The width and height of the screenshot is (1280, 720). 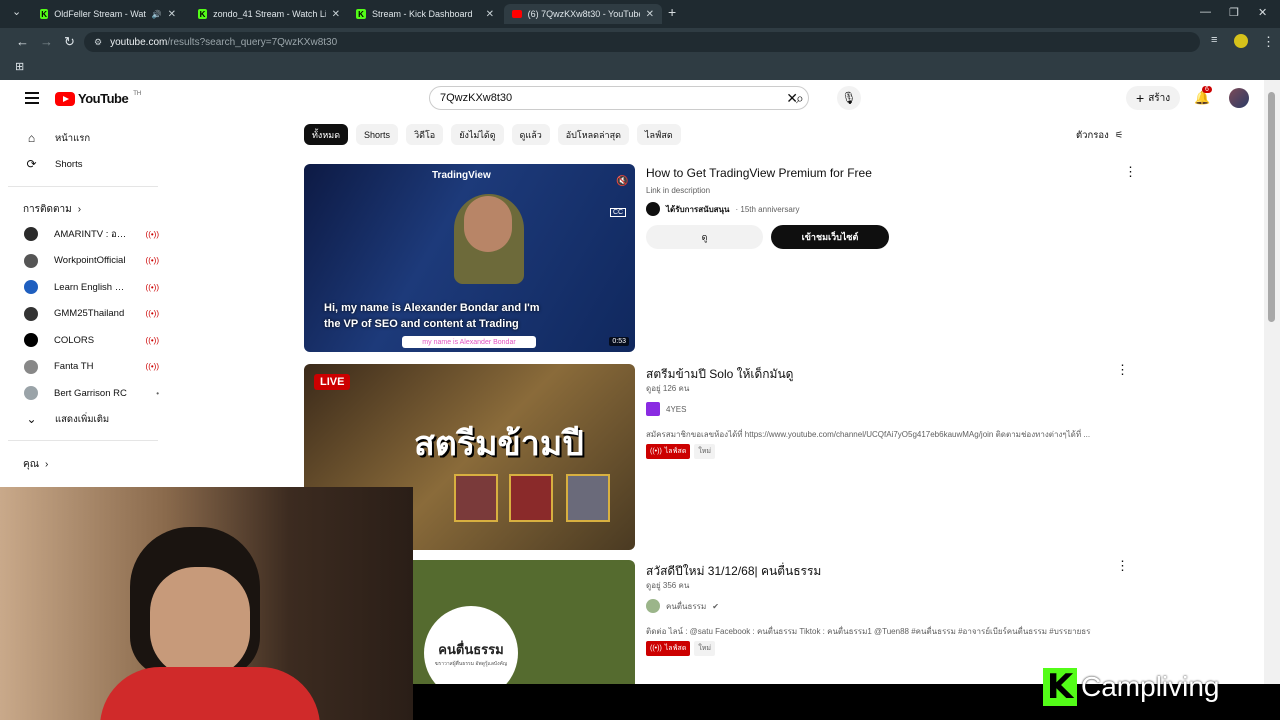 What do you see at coordinates (91, 164) in the screenshot?
I see `sidebar-item-shorts: ⟳ Shorts` at bounding box center [91, 164].